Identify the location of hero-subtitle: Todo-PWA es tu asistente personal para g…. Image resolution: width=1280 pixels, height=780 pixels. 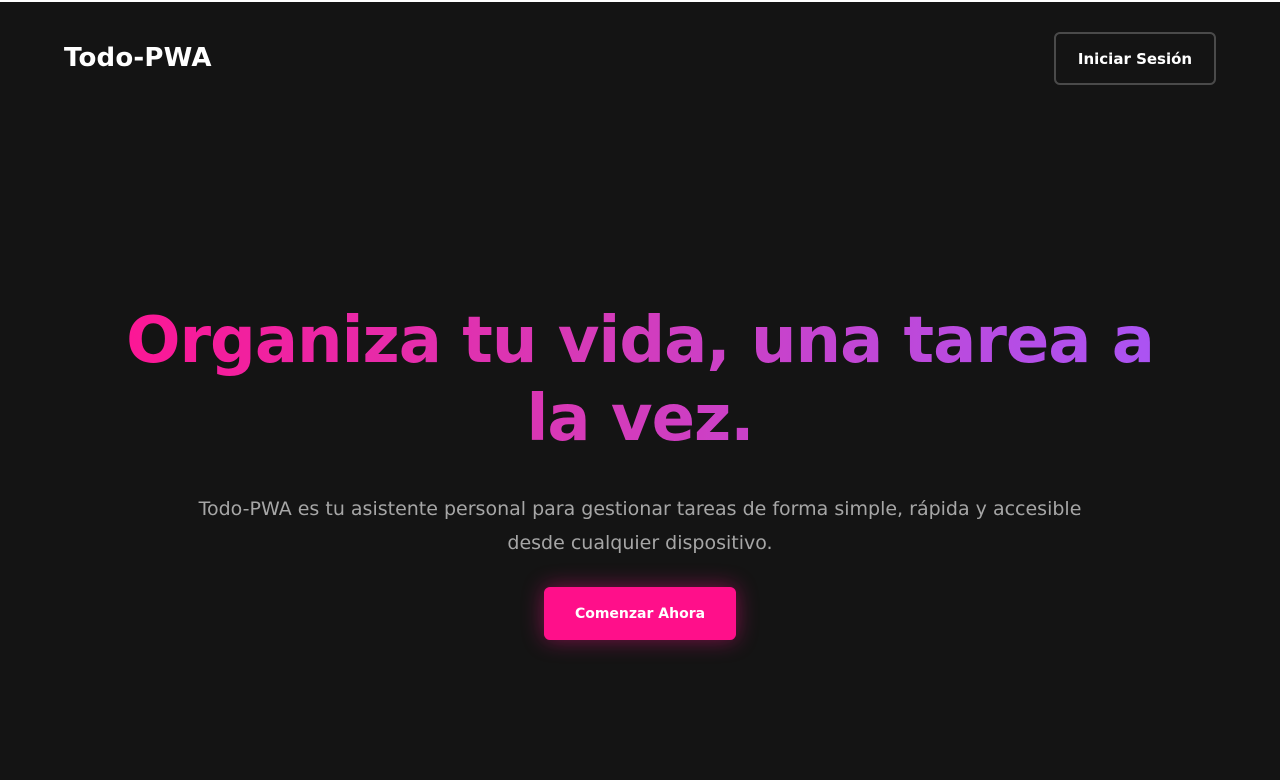
(640, 526).